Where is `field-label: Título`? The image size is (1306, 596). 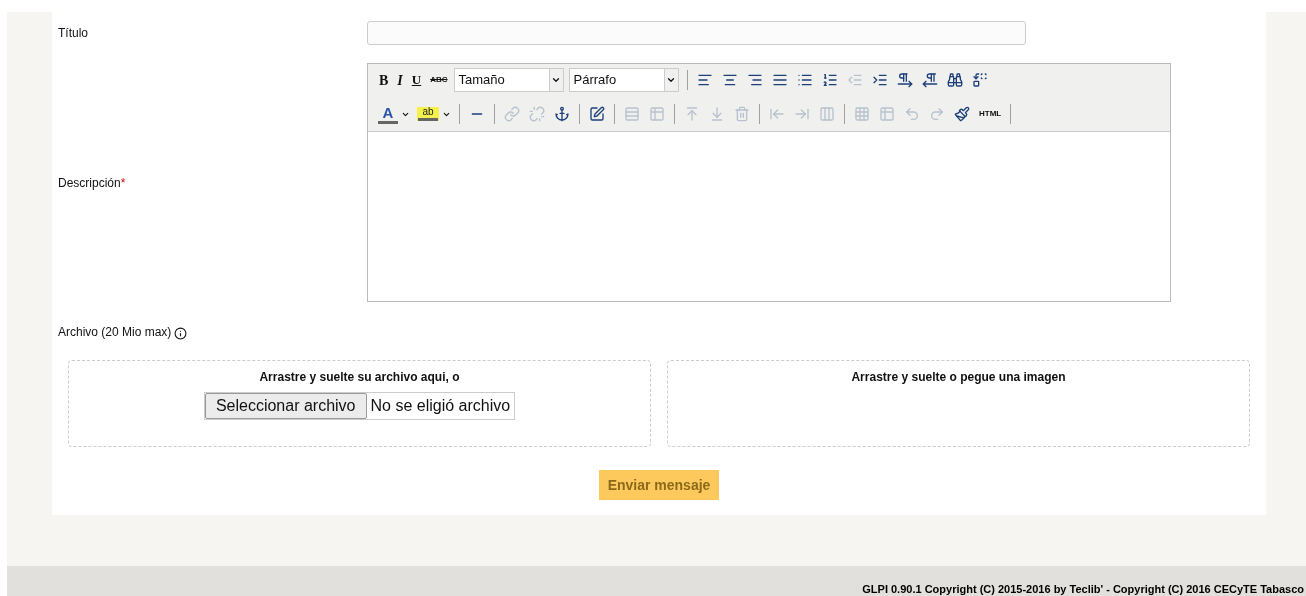 field-label: Título is located at coordinates (73, 33).